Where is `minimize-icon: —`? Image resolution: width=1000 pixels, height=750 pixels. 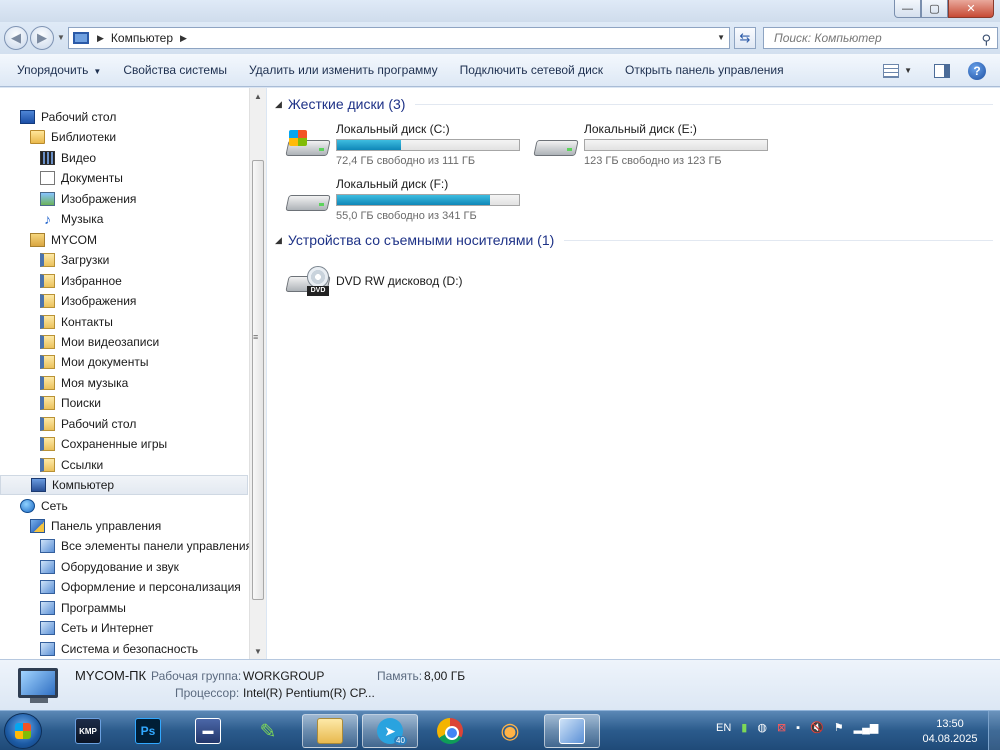
minimize-icon: — is located at coordinates (907, 8).